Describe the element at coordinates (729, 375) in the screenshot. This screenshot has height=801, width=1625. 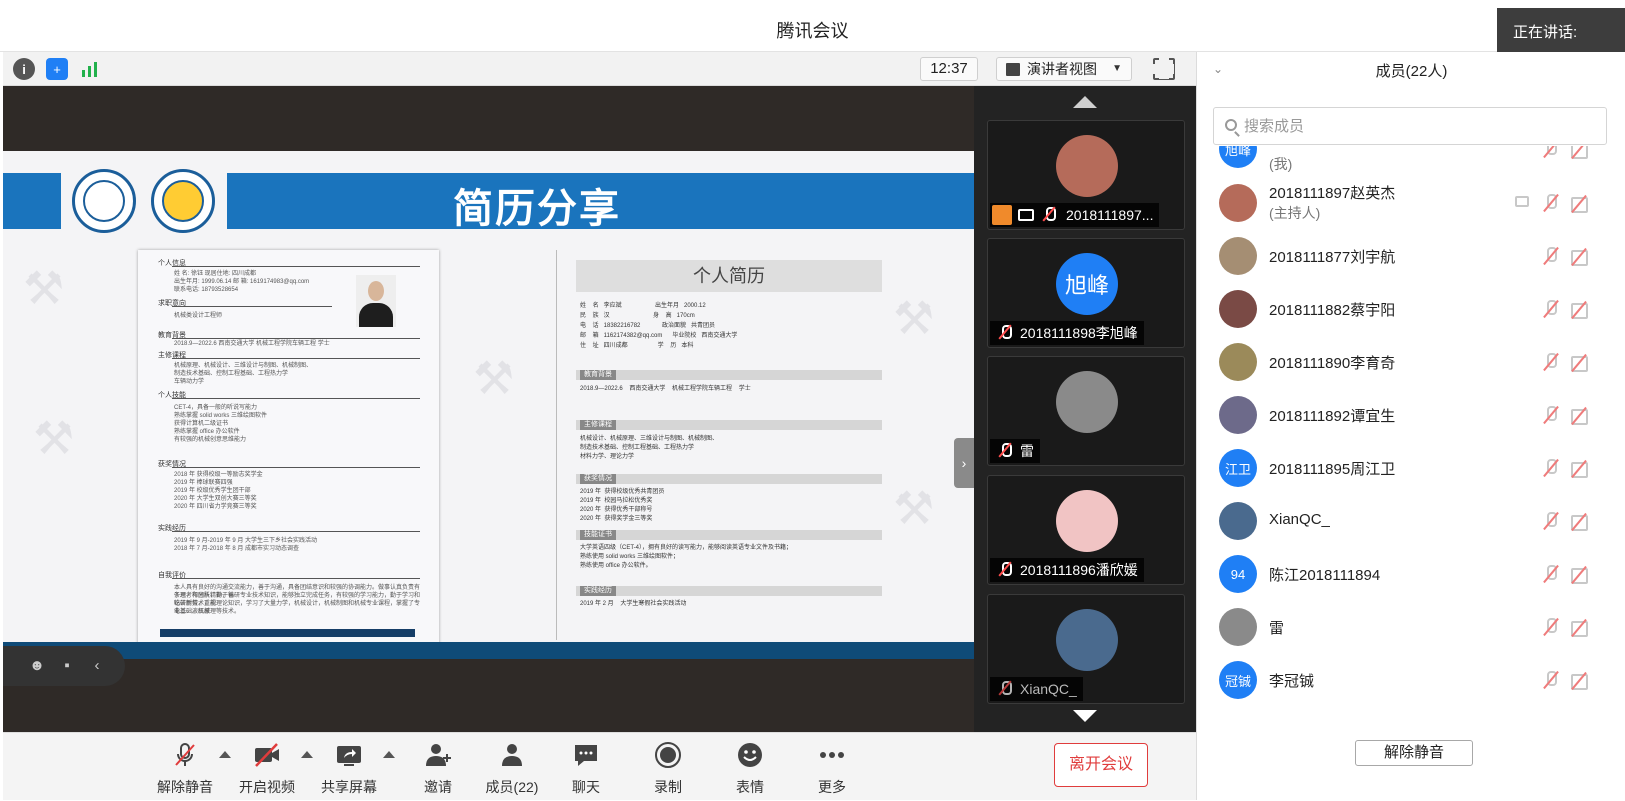
I see `resume-section-bar: 教育背景` at that location.